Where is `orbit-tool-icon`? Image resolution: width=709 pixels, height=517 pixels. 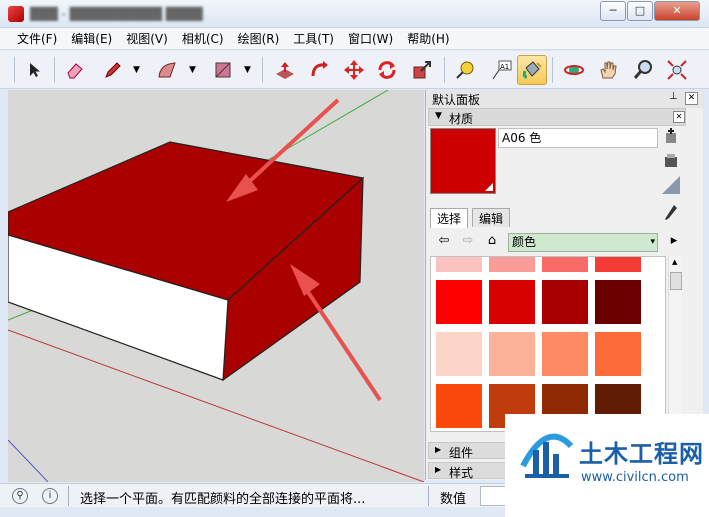 orbit-tool-icon is located at coordinates (574, 70).